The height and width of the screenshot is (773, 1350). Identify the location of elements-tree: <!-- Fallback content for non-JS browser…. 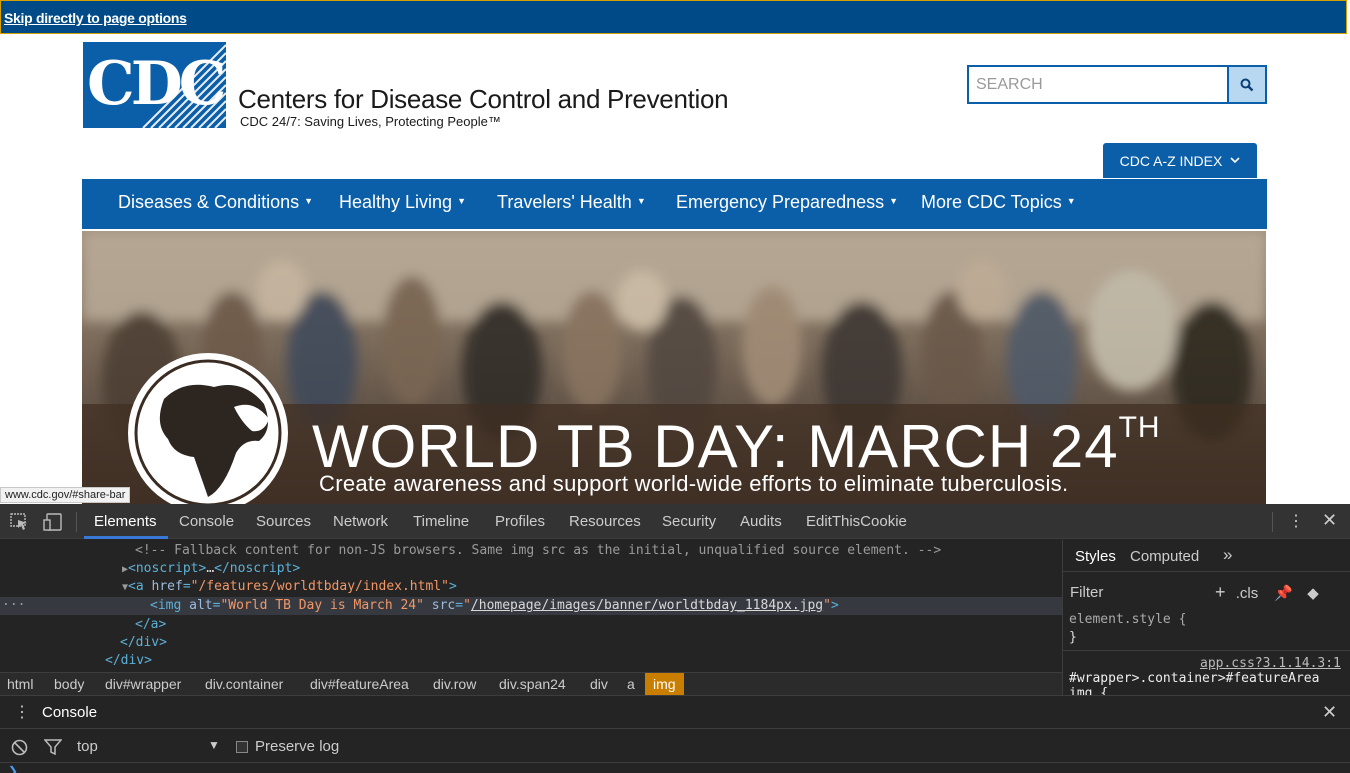
(531, 606).